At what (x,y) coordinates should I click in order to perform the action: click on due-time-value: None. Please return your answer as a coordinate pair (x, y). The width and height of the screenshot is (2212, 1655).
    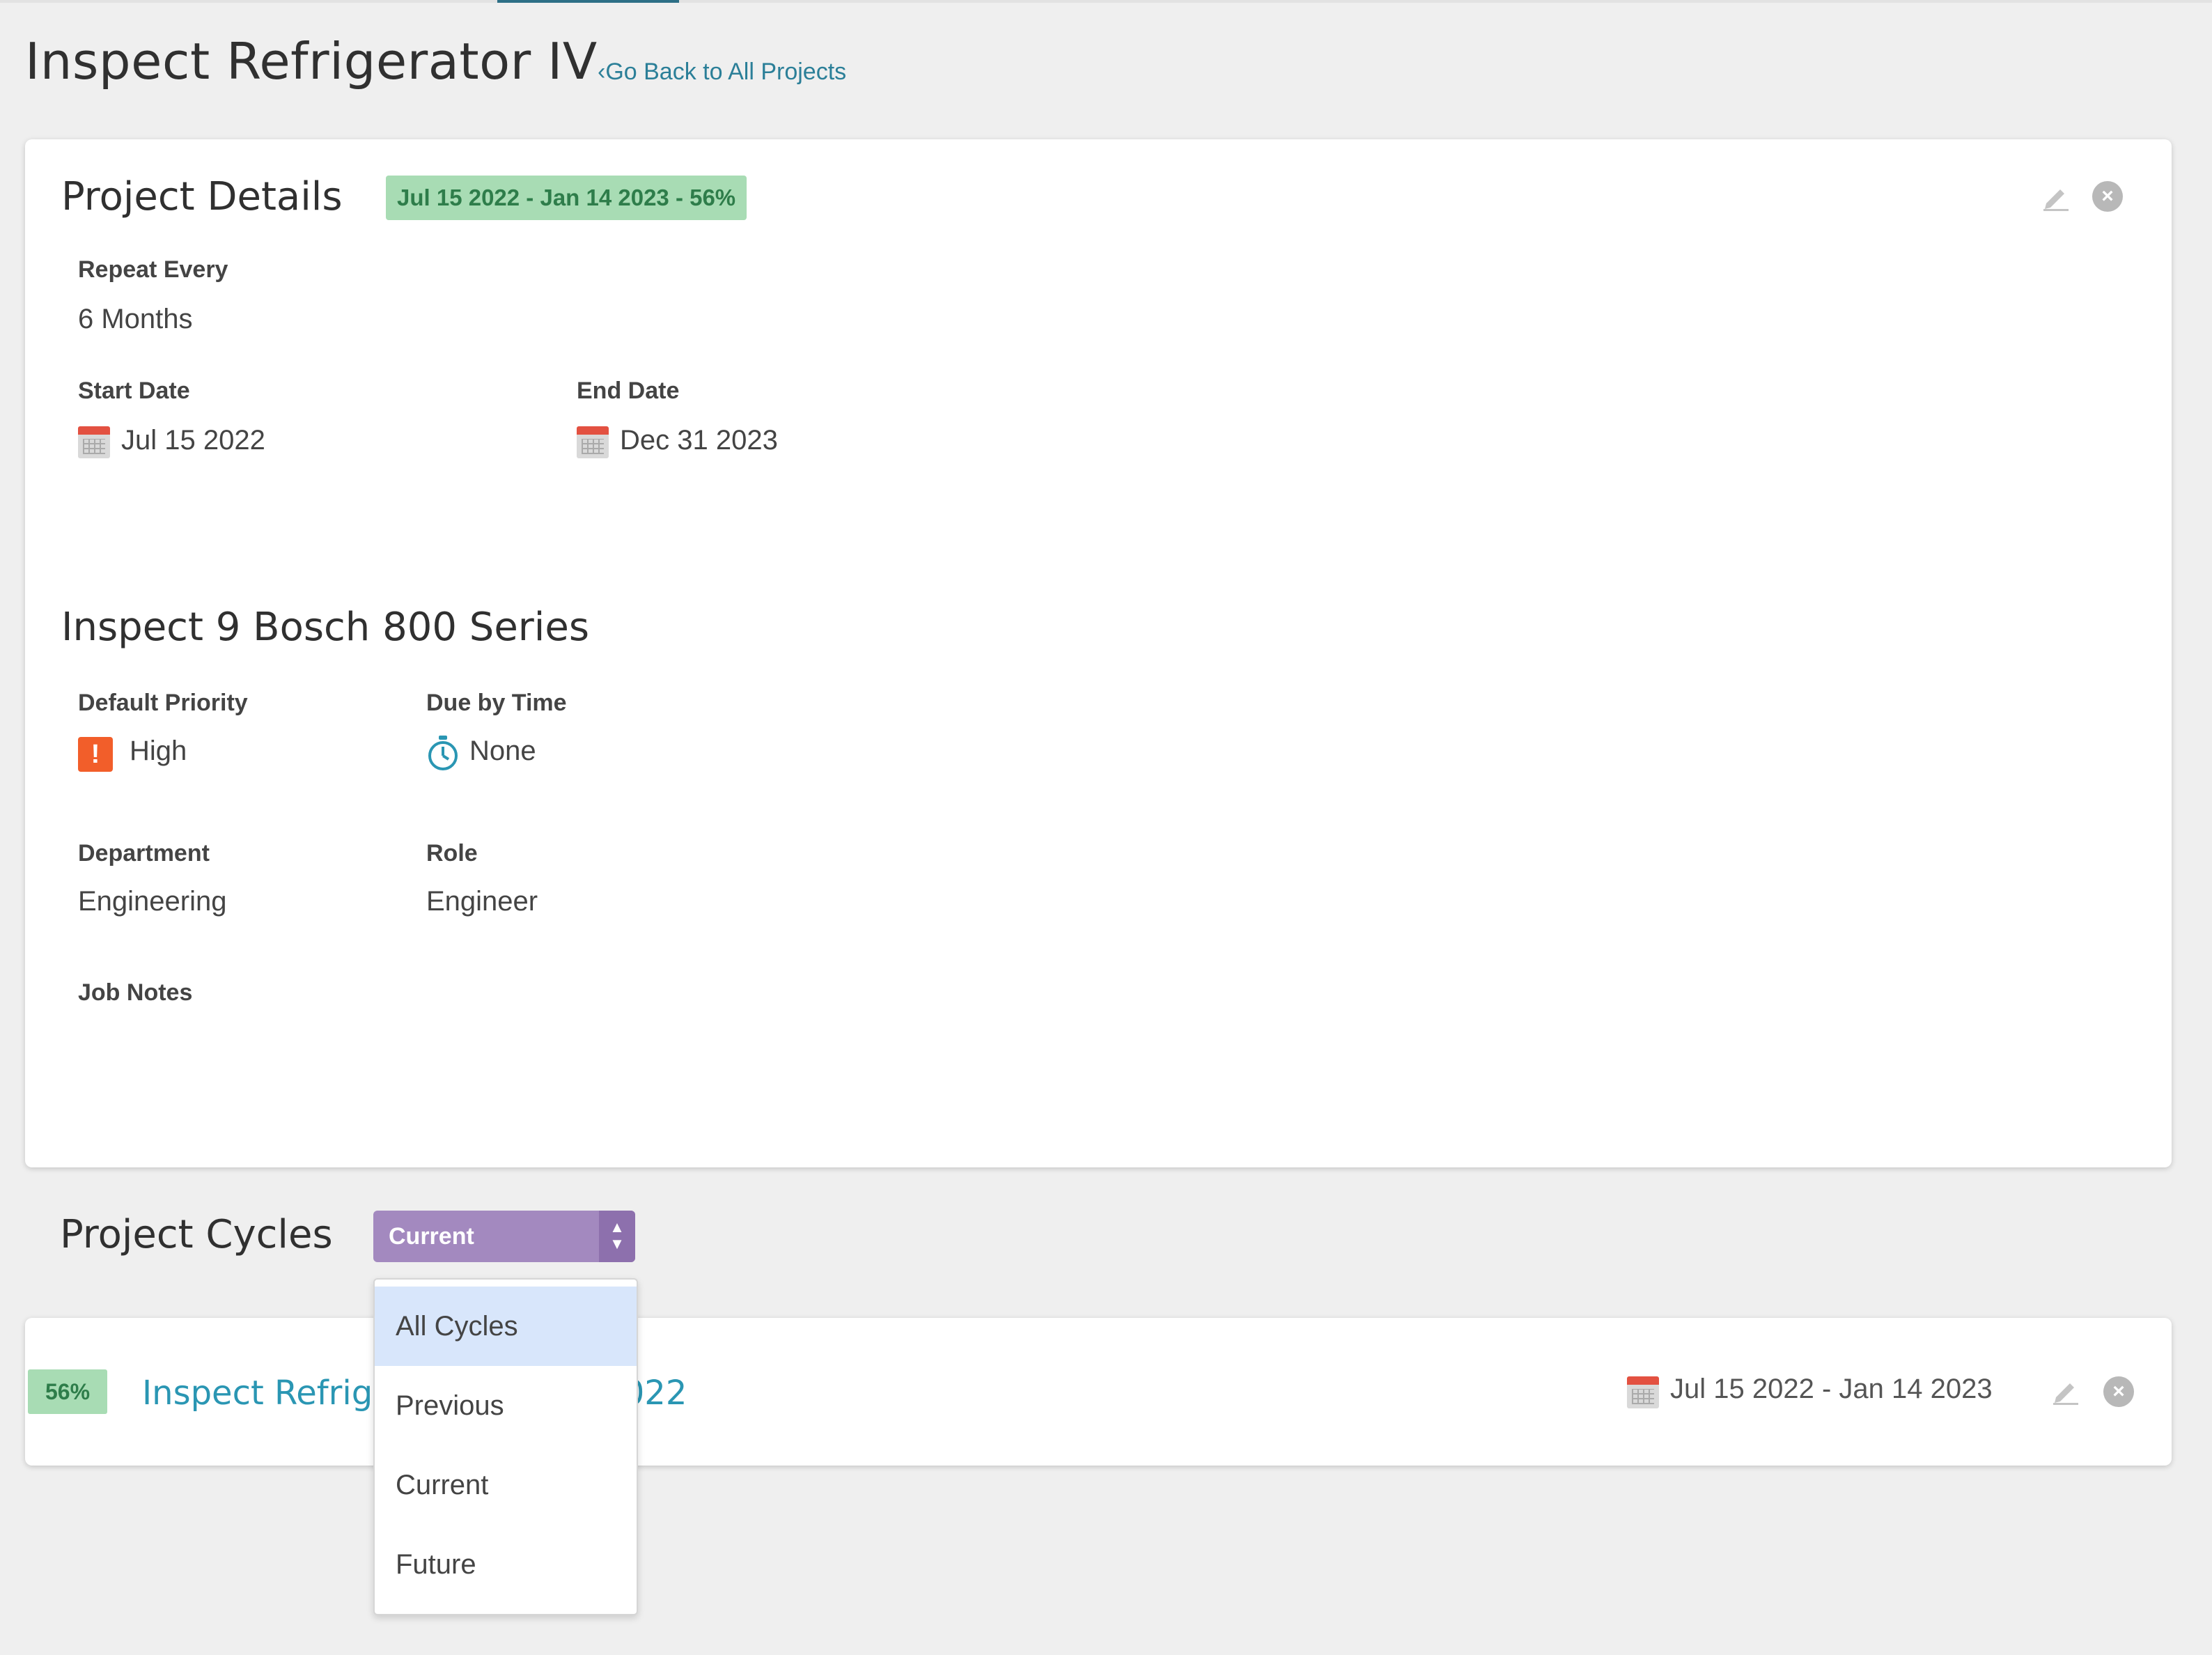
    Looking at the image, I should click on (503, 751).